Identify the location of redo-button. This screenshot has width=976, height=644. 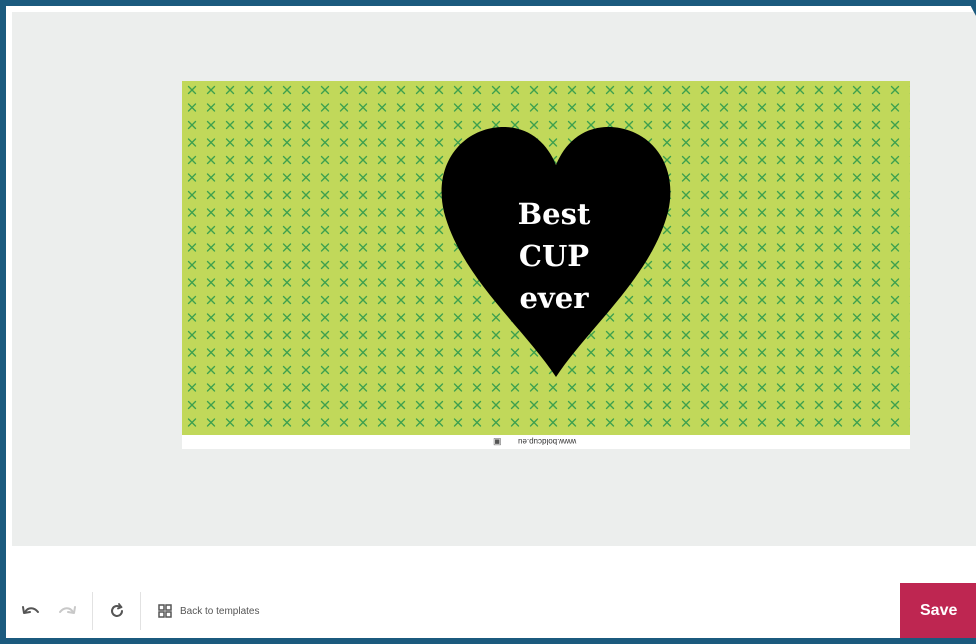
(67, 611).